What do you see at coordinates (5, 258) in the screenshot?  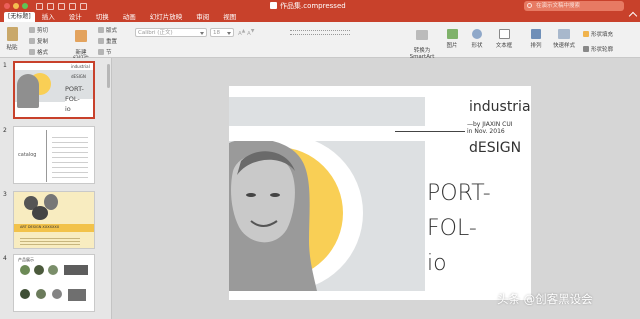 I see `slide-number: 4` at bounding box center [5, 258].